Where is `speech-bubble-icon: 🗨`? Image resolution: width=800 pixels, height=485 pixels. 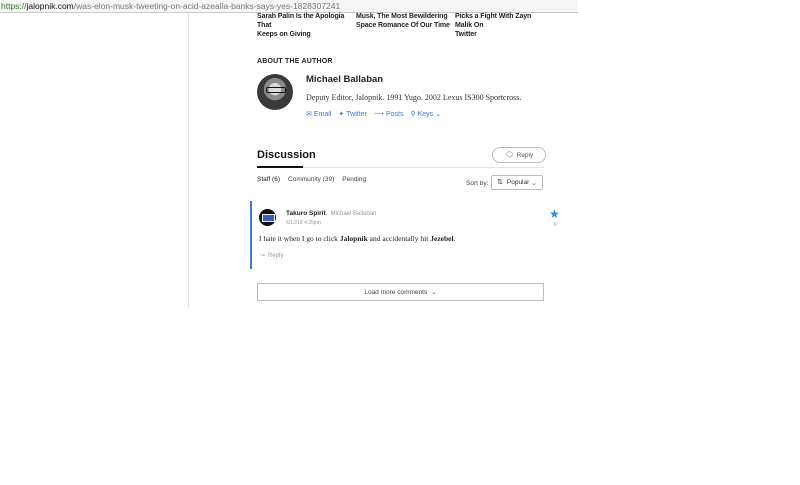
speech-bubble-icon: 🗨 is located at coordinates (509, 155).